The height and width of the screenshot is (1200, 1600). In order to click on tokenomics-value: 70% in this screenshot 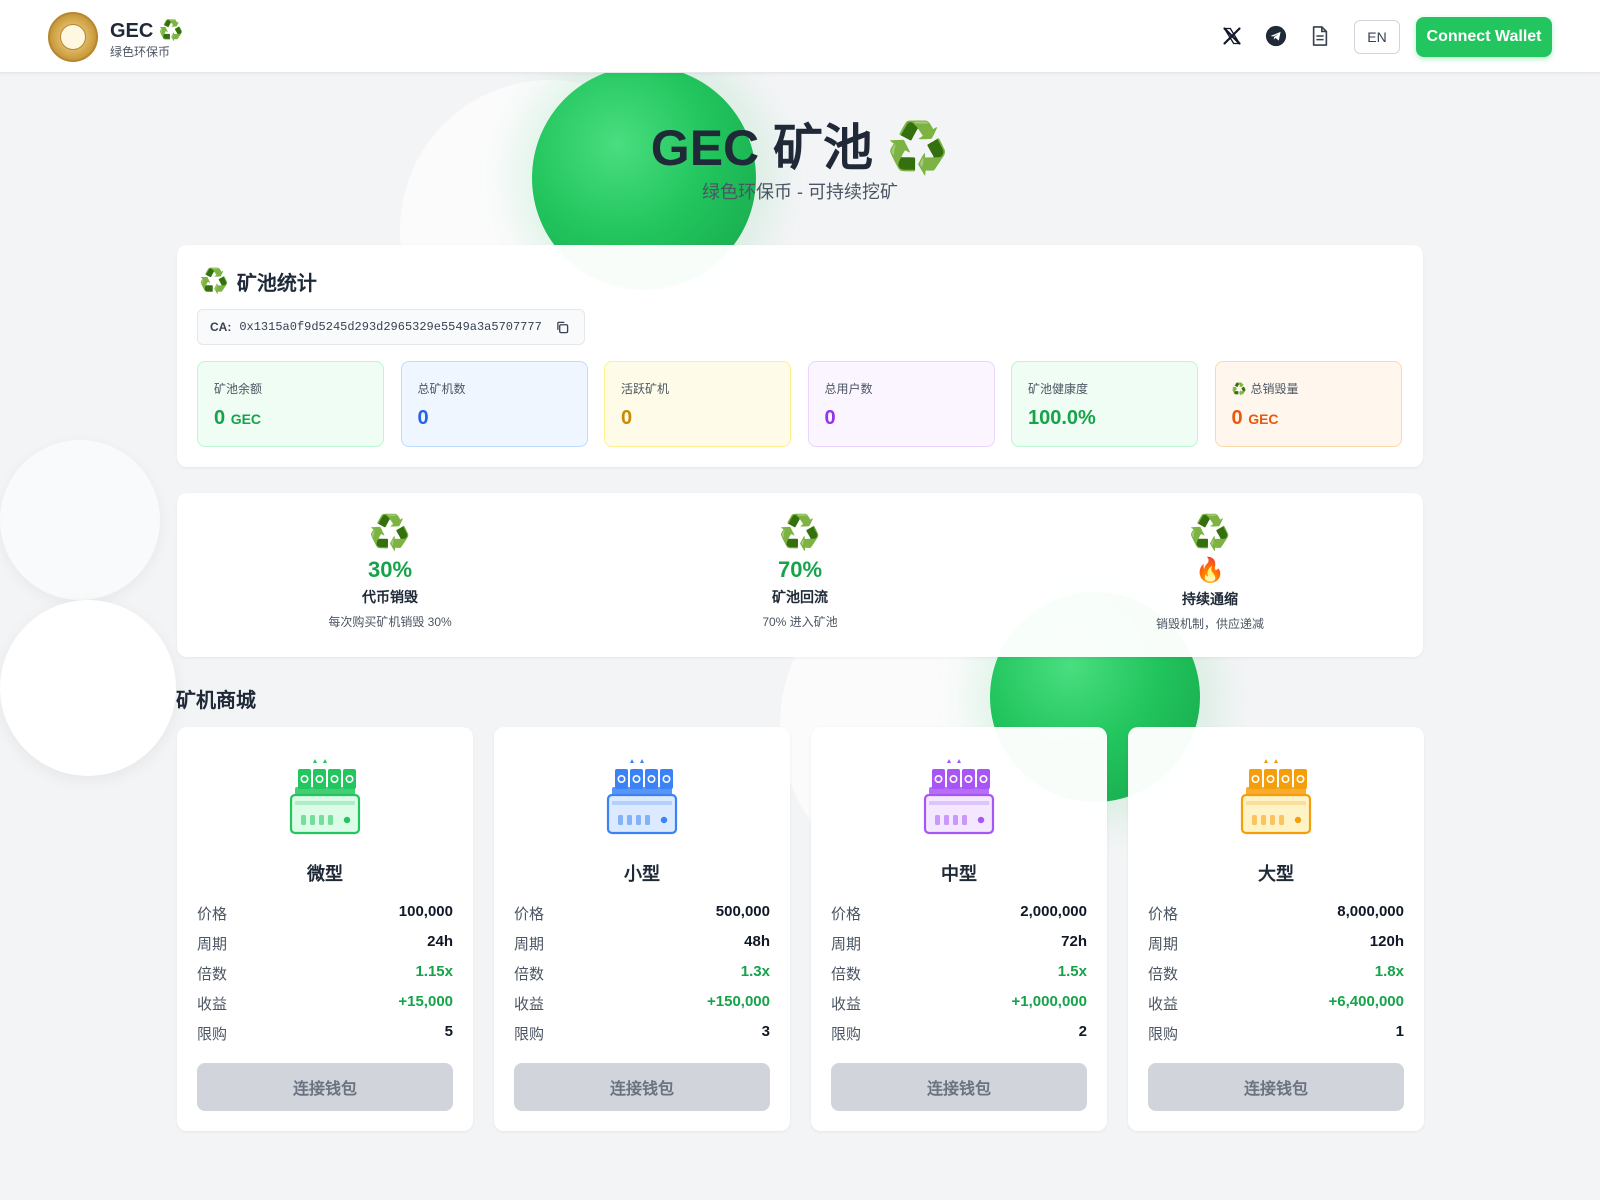, I will do `click(800, 569)`.